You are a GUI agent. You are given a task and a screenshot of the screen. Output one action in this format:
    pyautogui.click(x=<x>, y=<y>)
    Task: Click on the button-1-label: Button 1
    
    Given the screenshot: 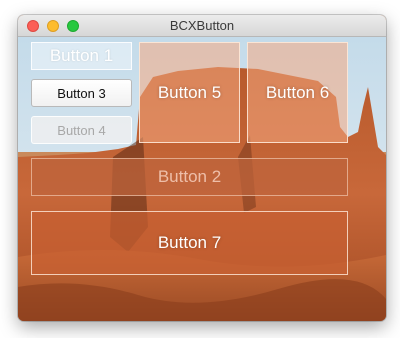 What is the action you would take?
    pyautogui.click(x=81, y=55)
    